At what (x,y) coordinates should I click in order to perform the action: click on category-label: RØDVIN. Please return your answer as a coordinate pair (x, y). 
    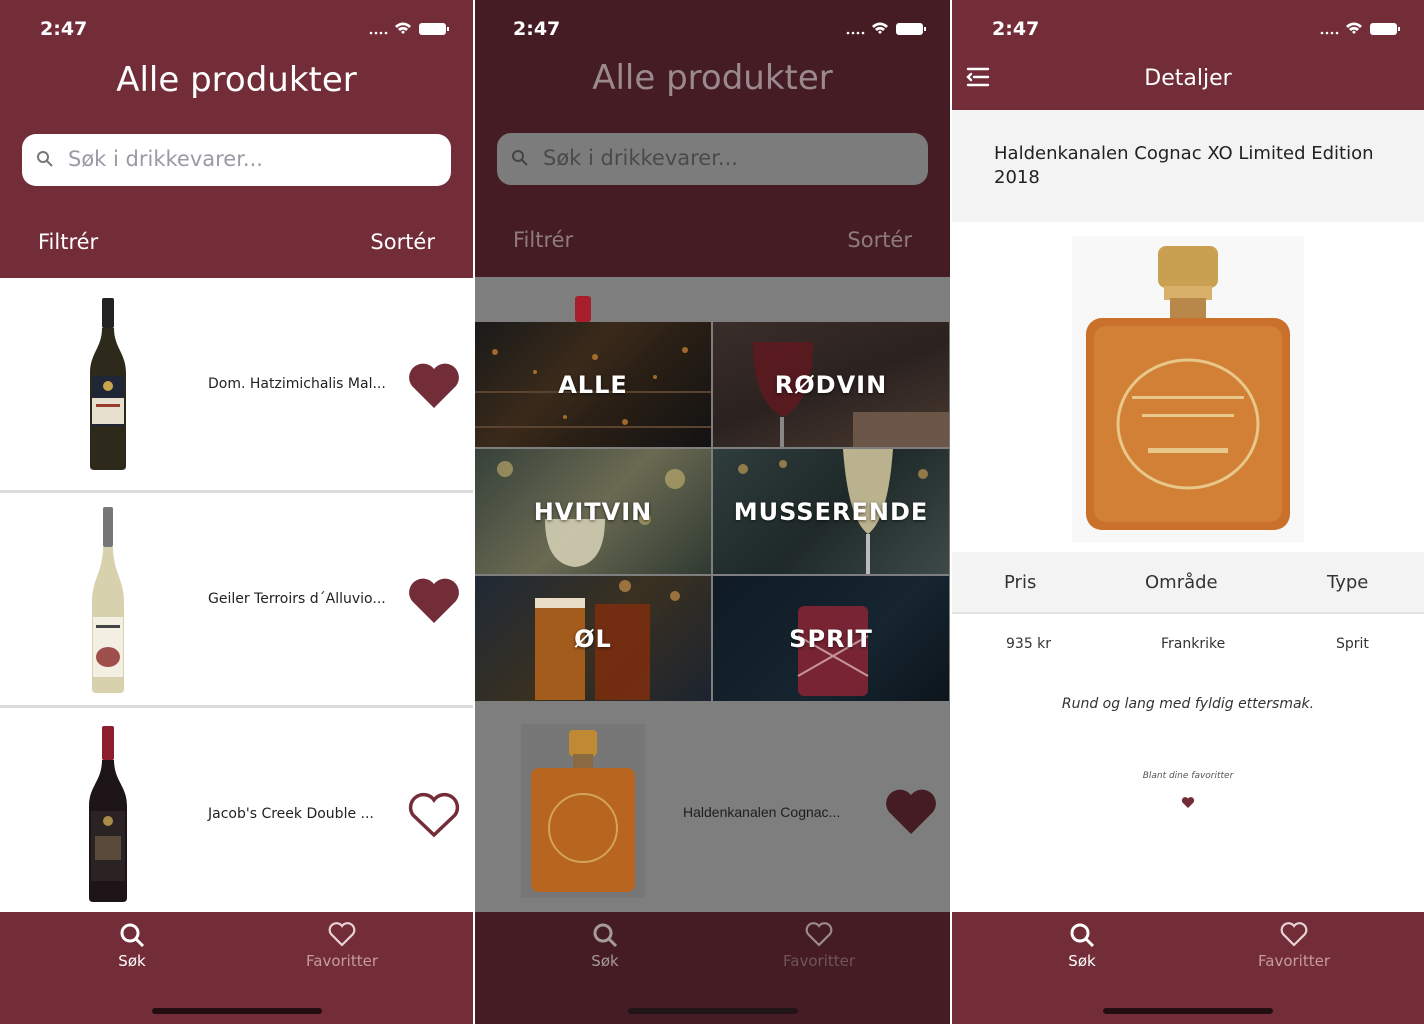
    Looking at the image, I should click on (831, 384).